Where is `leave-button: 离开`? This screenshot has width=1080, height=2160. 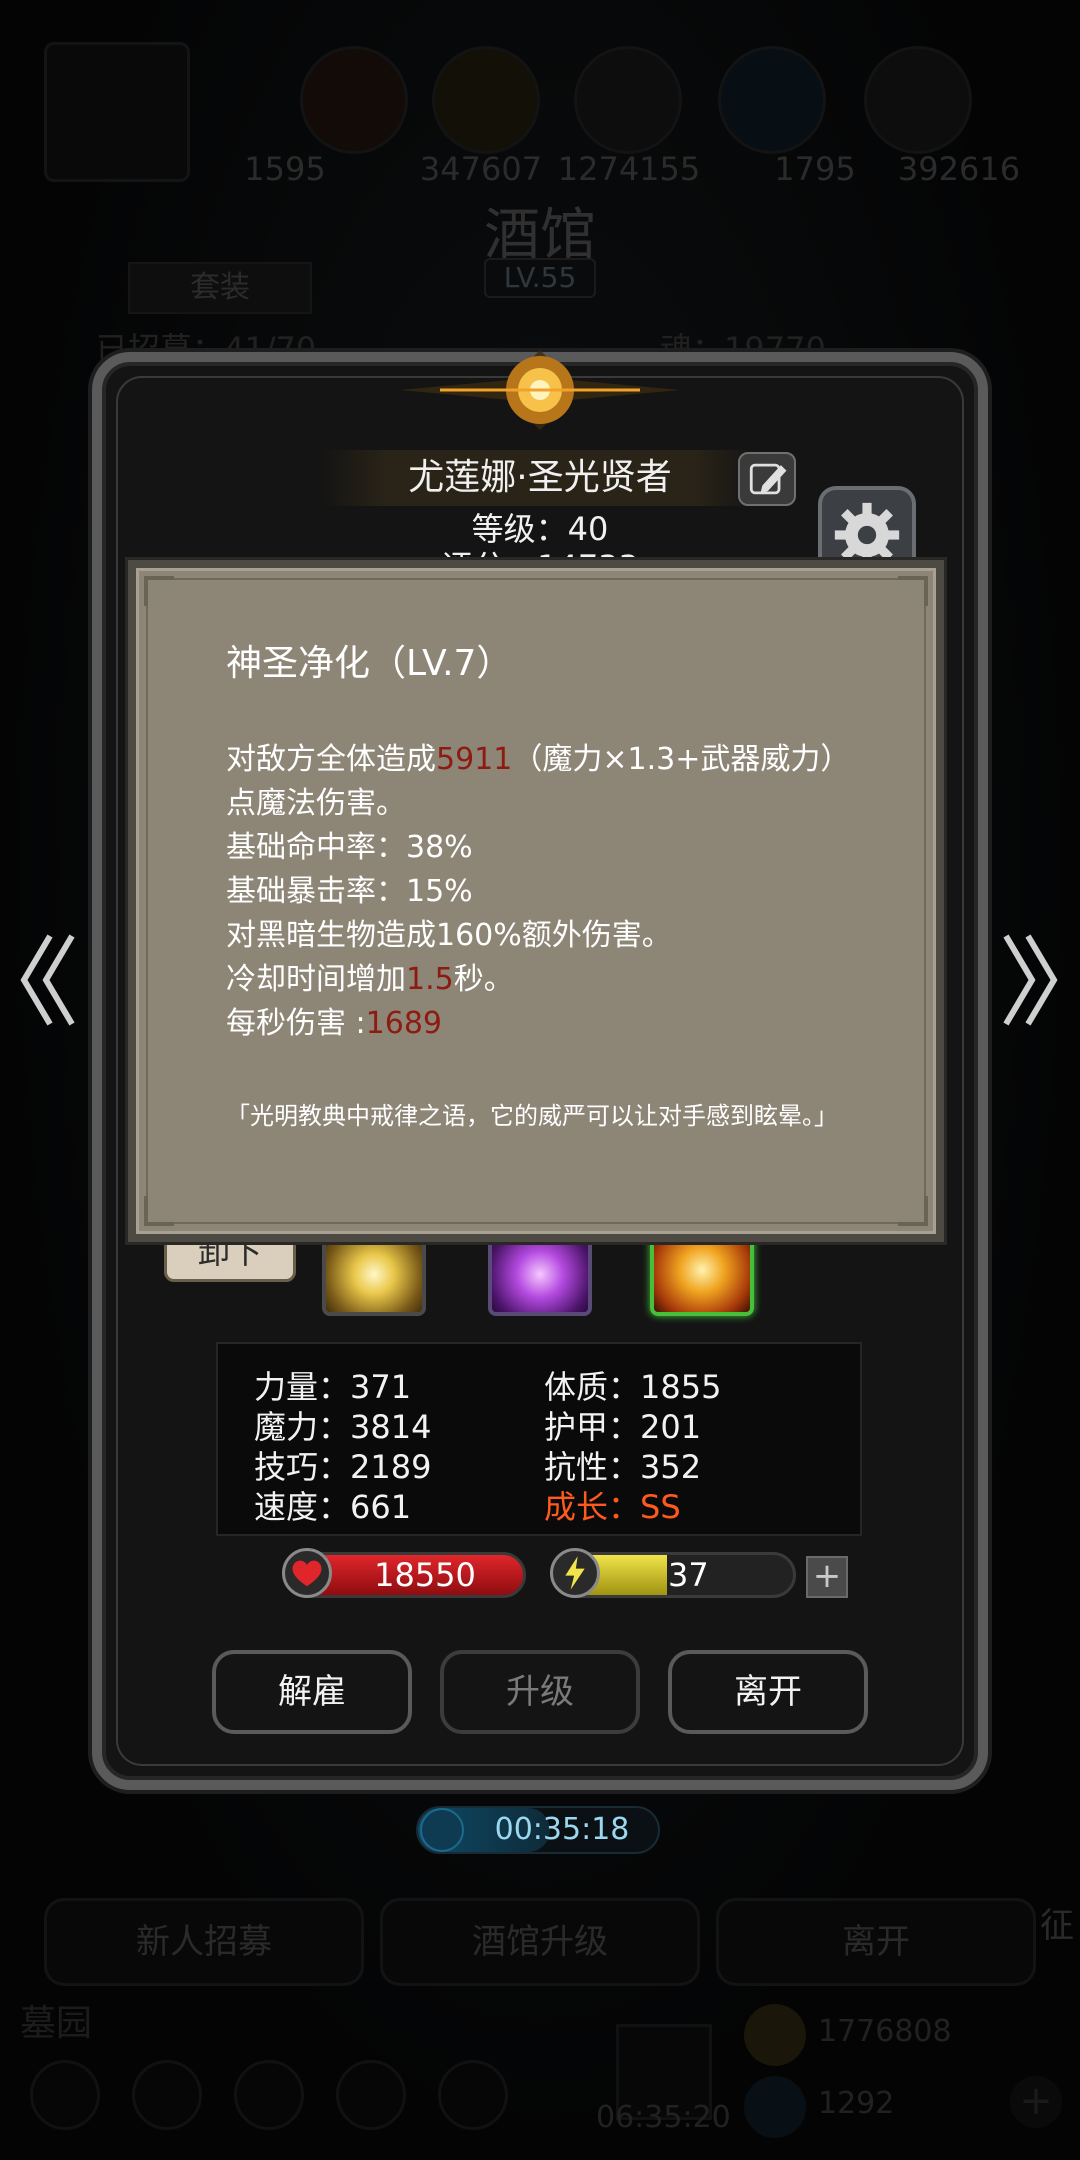
leave-button: 离开 is located at coordinates (768, 1692).